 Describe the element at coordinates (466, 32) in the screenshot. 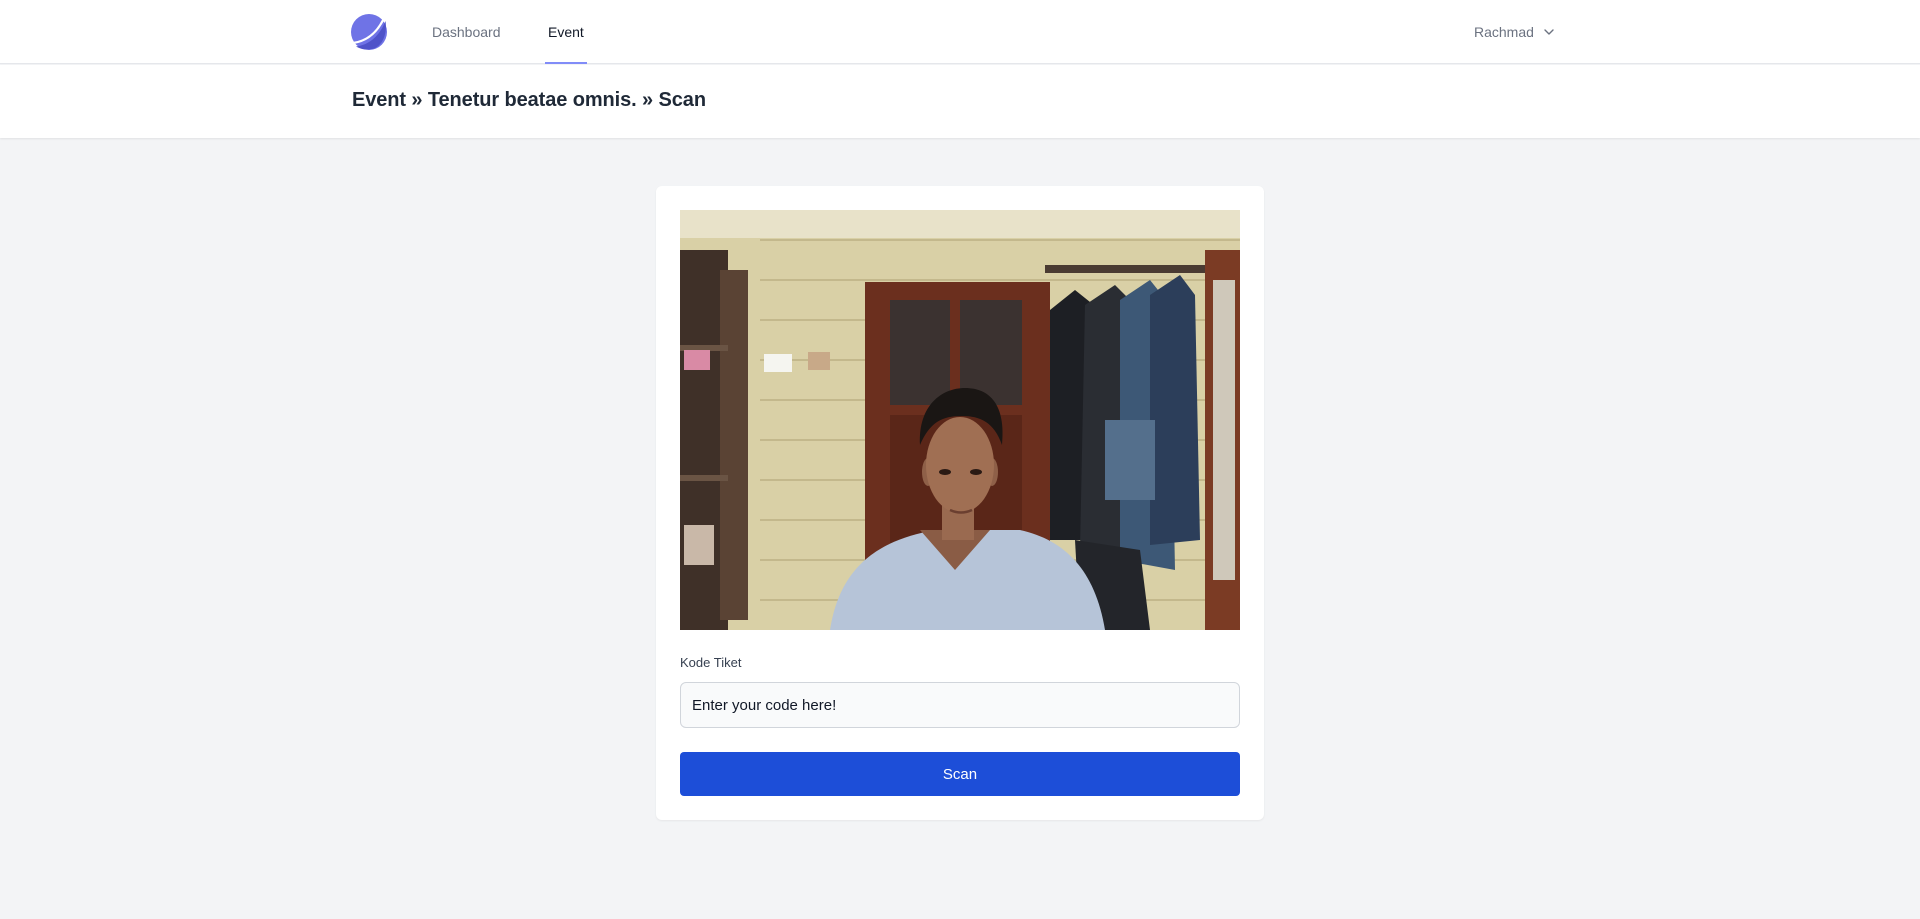

I see `nav-dashboard: Dashboard` at that location.